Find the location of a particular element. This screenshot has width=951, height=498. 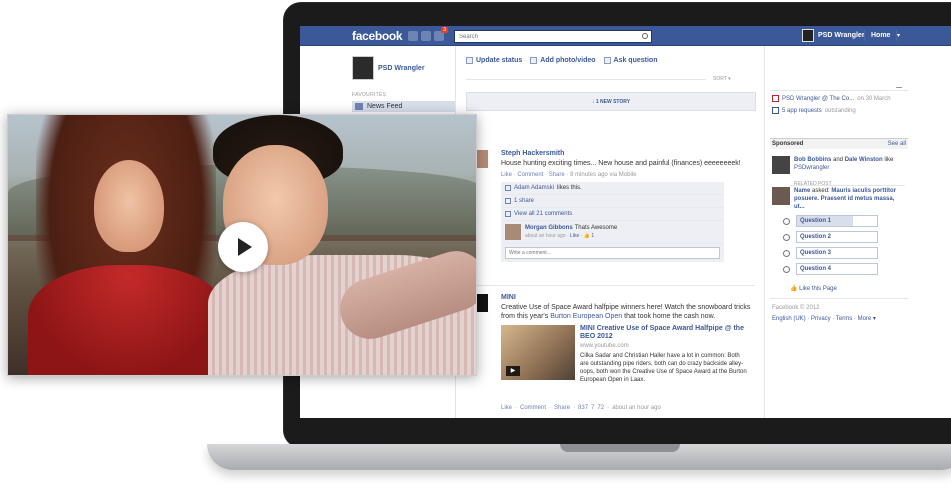

friend-requests-icon is located at coordinates (413, 36).